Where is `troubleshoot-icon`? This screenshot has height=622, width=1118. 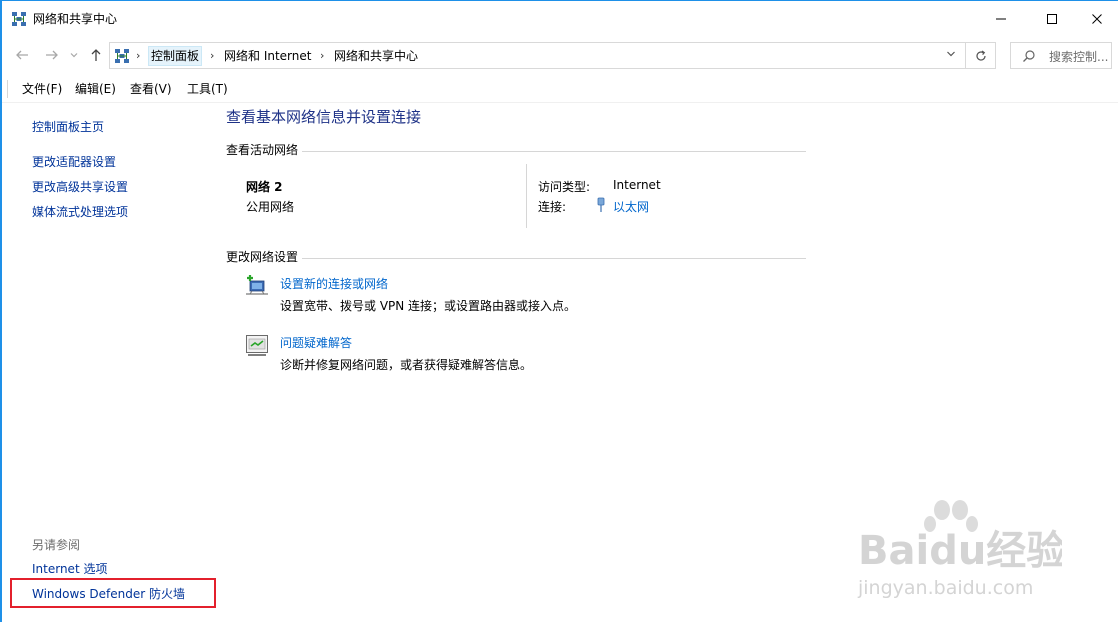
troubleshoot-icon is located at coordinates (257, 345).